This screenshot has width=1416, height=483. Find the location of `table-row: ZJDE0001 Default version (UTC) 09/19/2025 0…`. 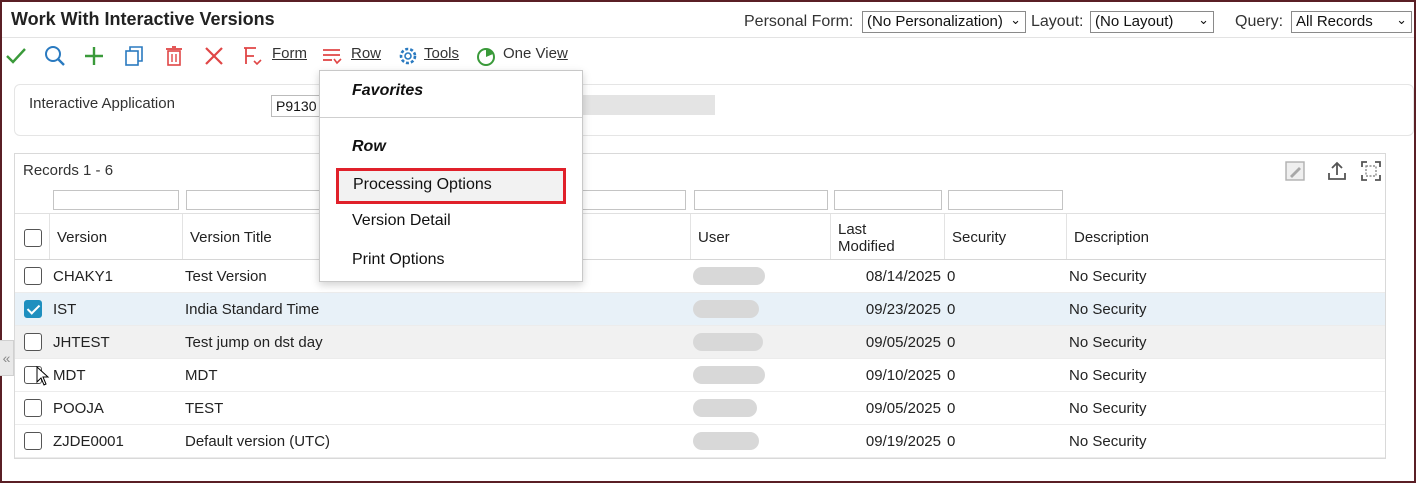

table-row: ZJDE0001 Default version (UTC) 09/19/2025 0… is located at coordinates (700, 441).